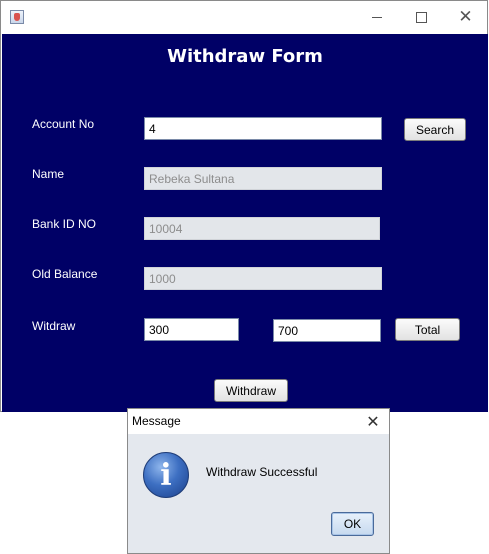 The height and width of the screenshot is (554, 489). What do you see at coordinates (263, 278) in the screenshot?
I see `old-balance-field: 1000` at bounding box center [263, 278].